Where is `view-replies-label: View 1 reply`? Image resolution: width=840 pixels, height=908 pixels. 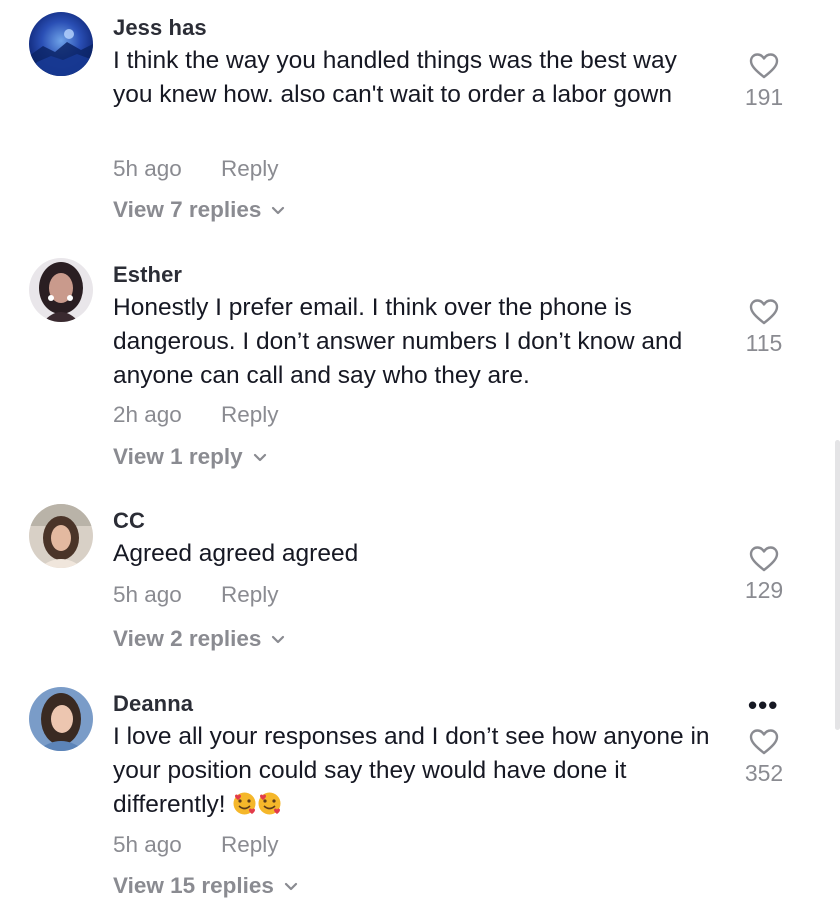
view-replies-label: View 1 reply is located at coordinates (178, 456).